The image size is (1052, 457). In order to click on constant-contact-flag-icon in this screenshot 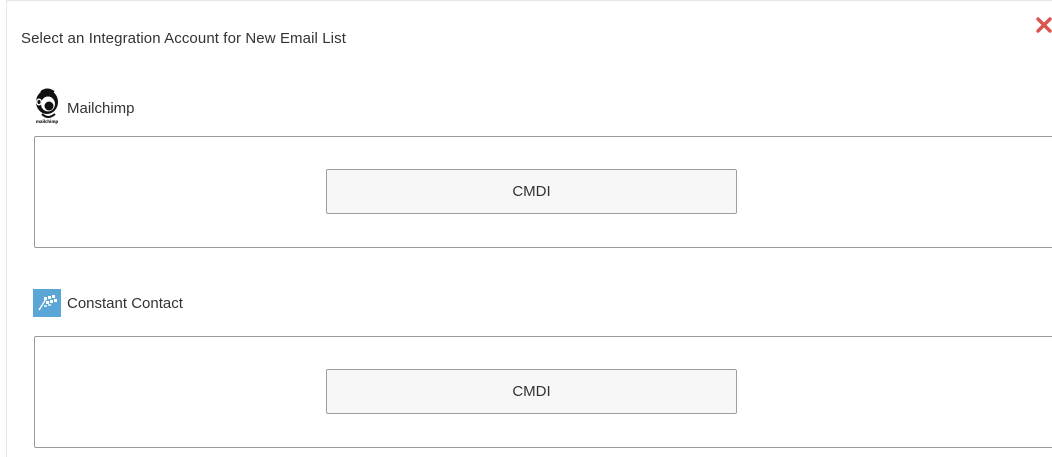, I will do `click(47, 303)`.